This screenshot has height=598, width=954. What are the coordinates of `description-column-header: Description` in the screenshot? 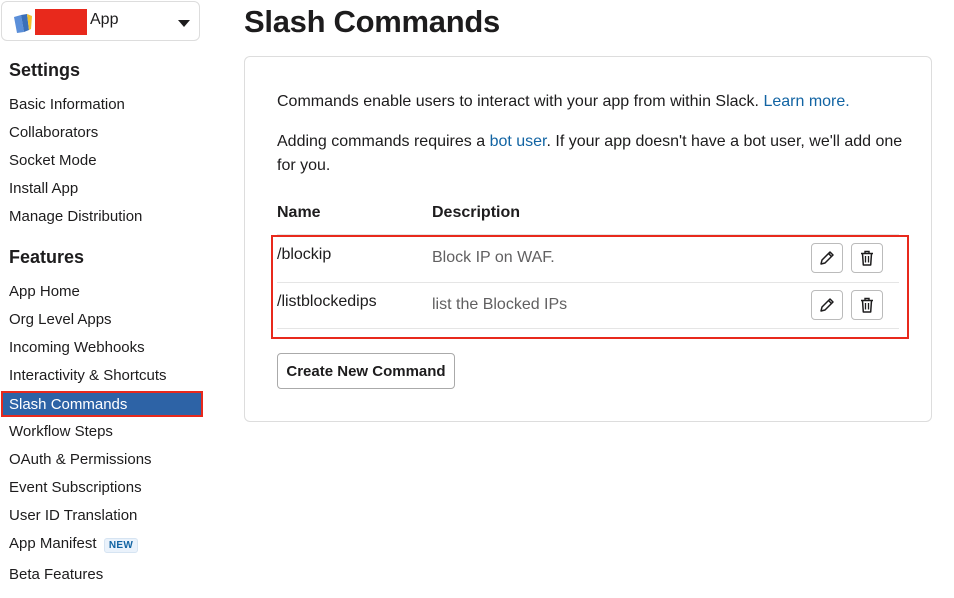 It's located at (476, 212).